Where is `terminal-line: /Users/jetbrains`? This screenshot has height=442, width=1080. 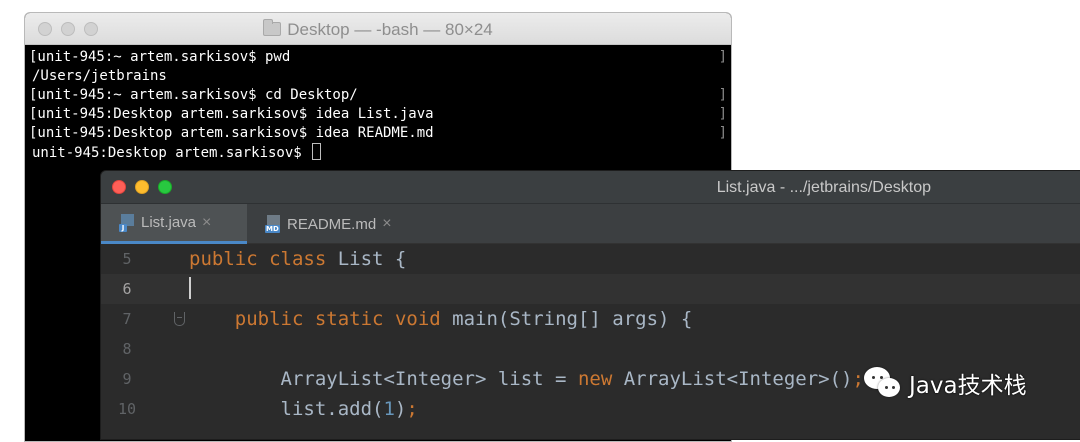
terminal-line: /Users/jetbrains is located at coordinates (380, 76).